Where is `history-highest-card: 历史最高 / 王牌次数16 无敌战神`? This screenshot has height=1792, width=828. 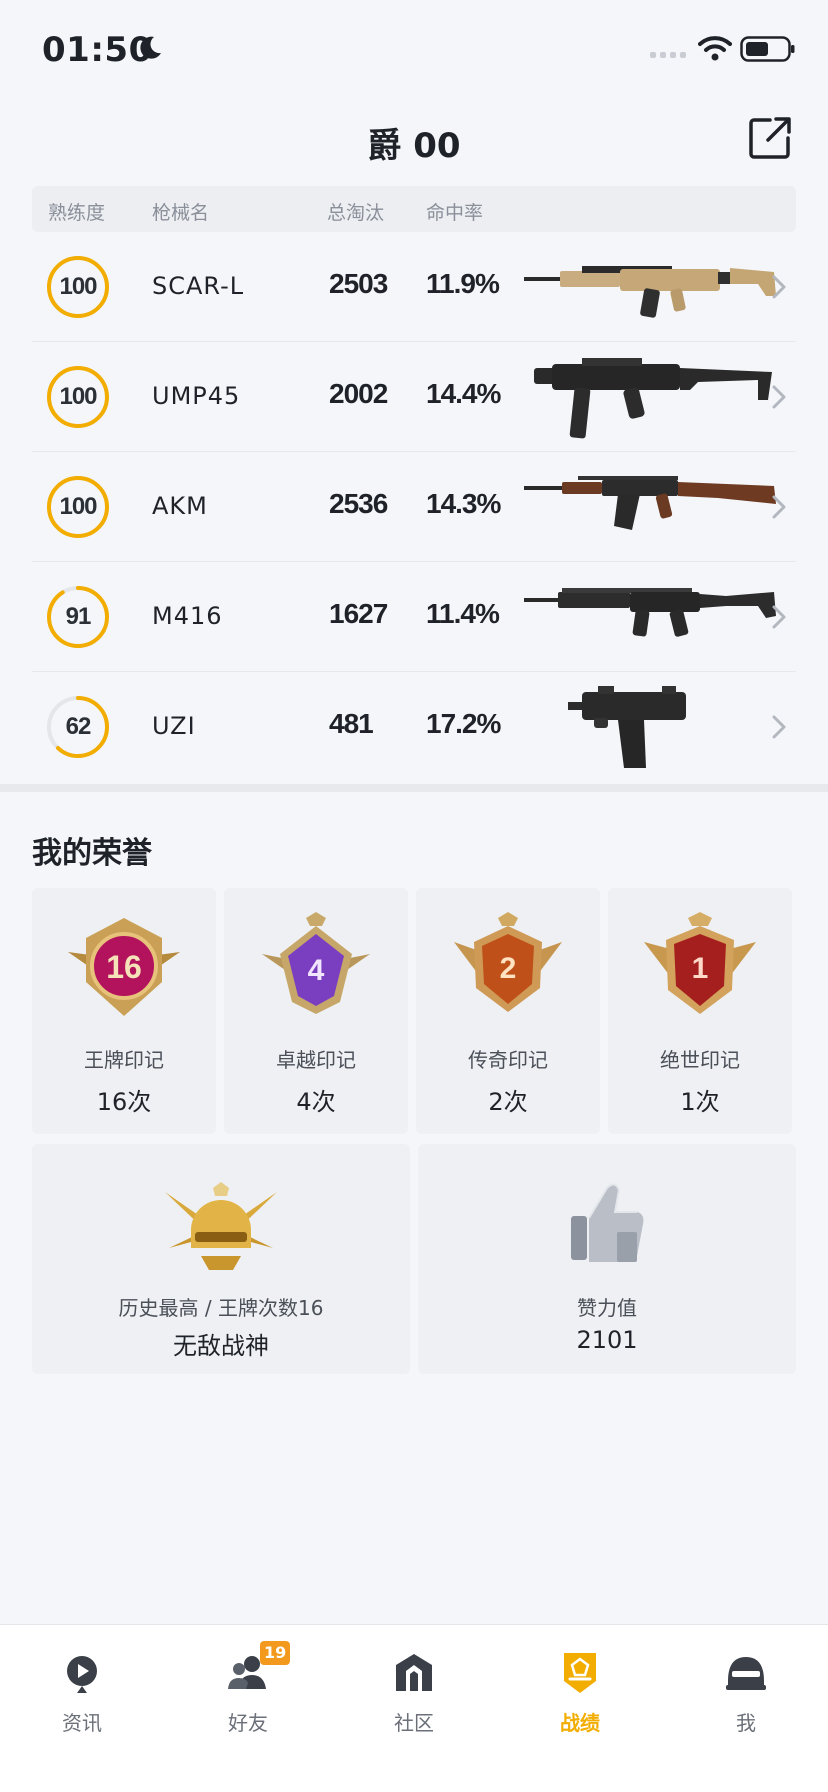 history-highest-card: 历史最高 / 王牌次数16 无敌战神 is located at coordinates (221, 1259).